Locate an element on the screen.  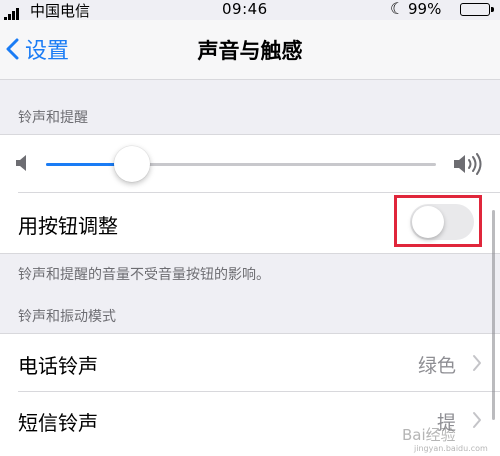
page-title: 声音与触感 is located at coordinates (250, 51).